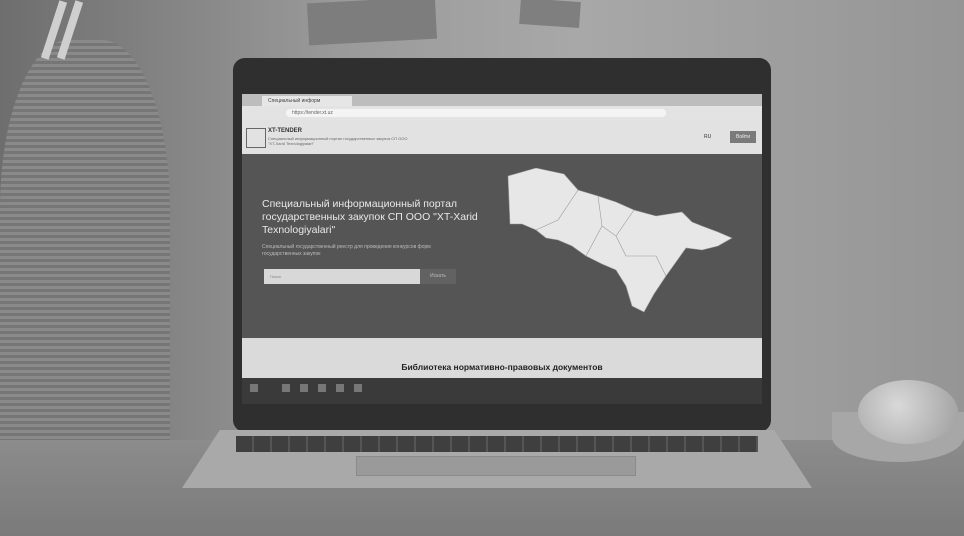 The height and width of the screenshot is (536, 964). I want to click on language-selector: RU, so click(707, 137).